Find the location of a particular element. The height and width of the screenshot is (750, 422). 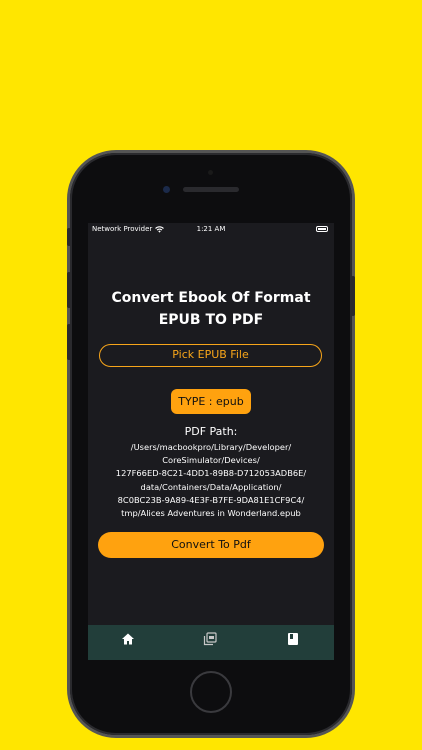

proximity-sensor is located at coordinates (210, 172).